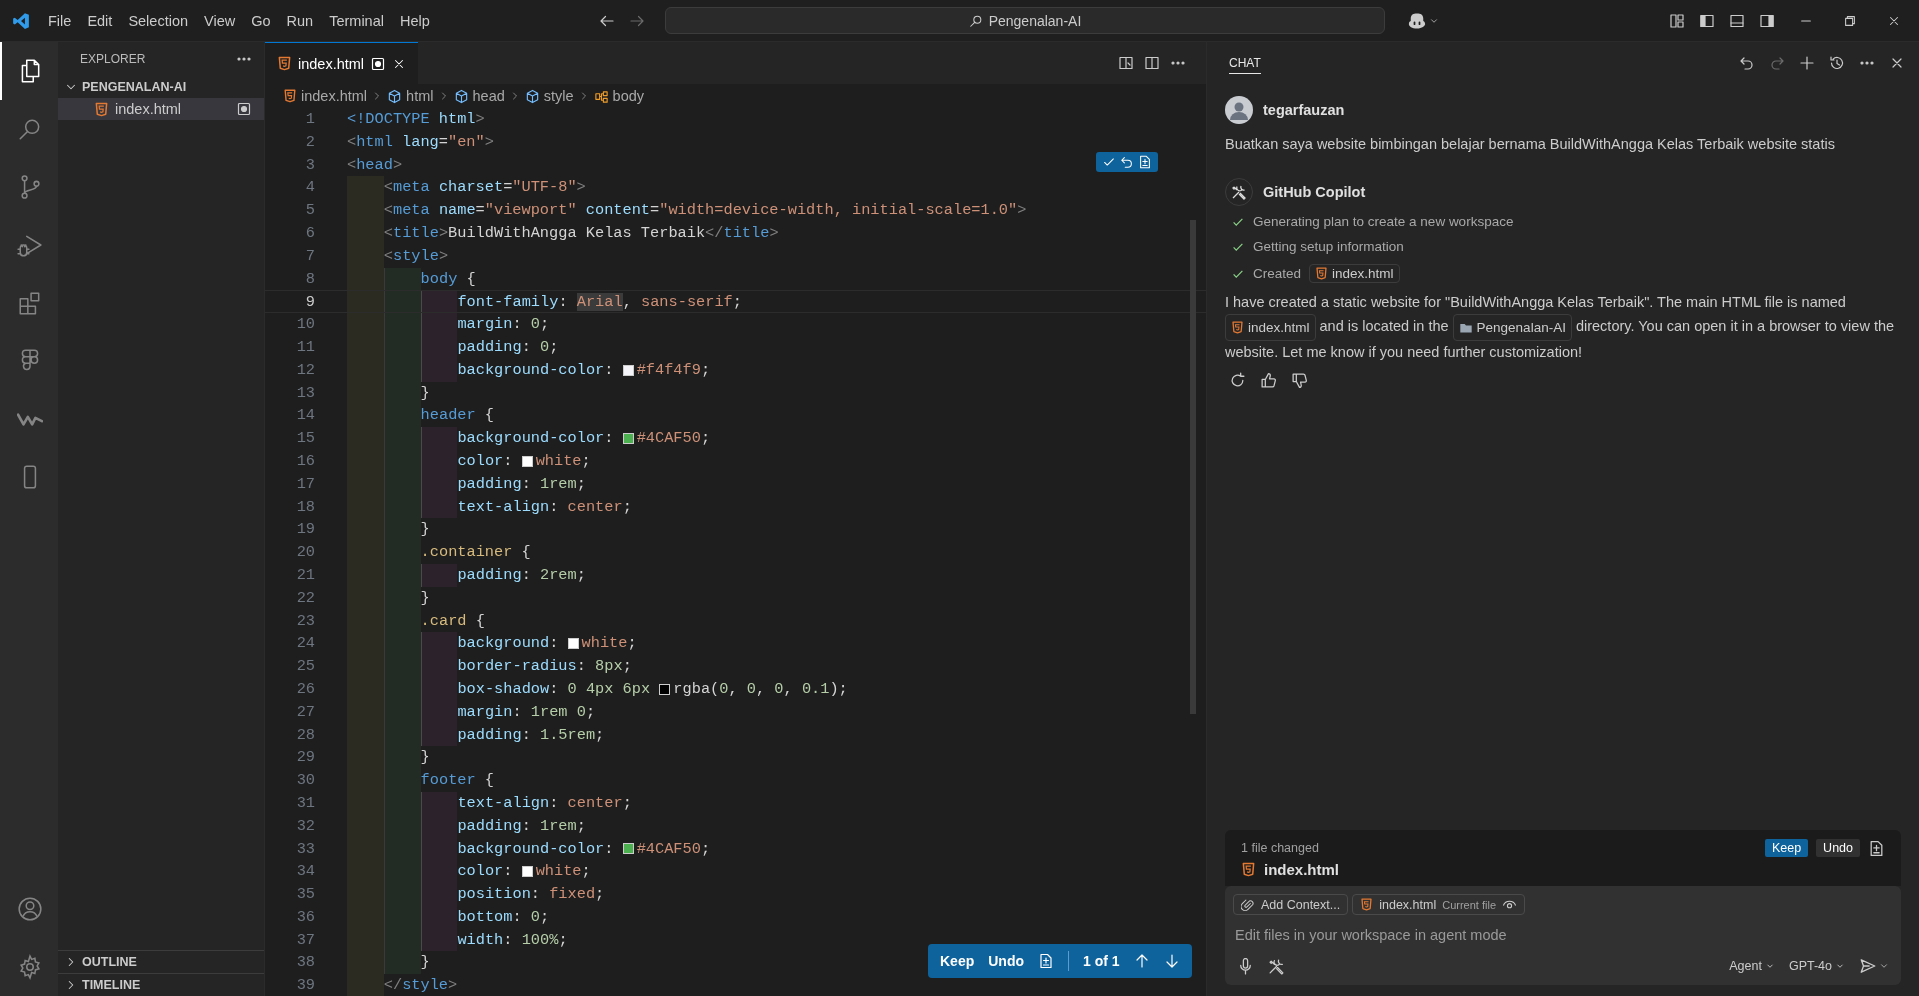  I want to click on breadcrumb-item: head, so click(488, 96).